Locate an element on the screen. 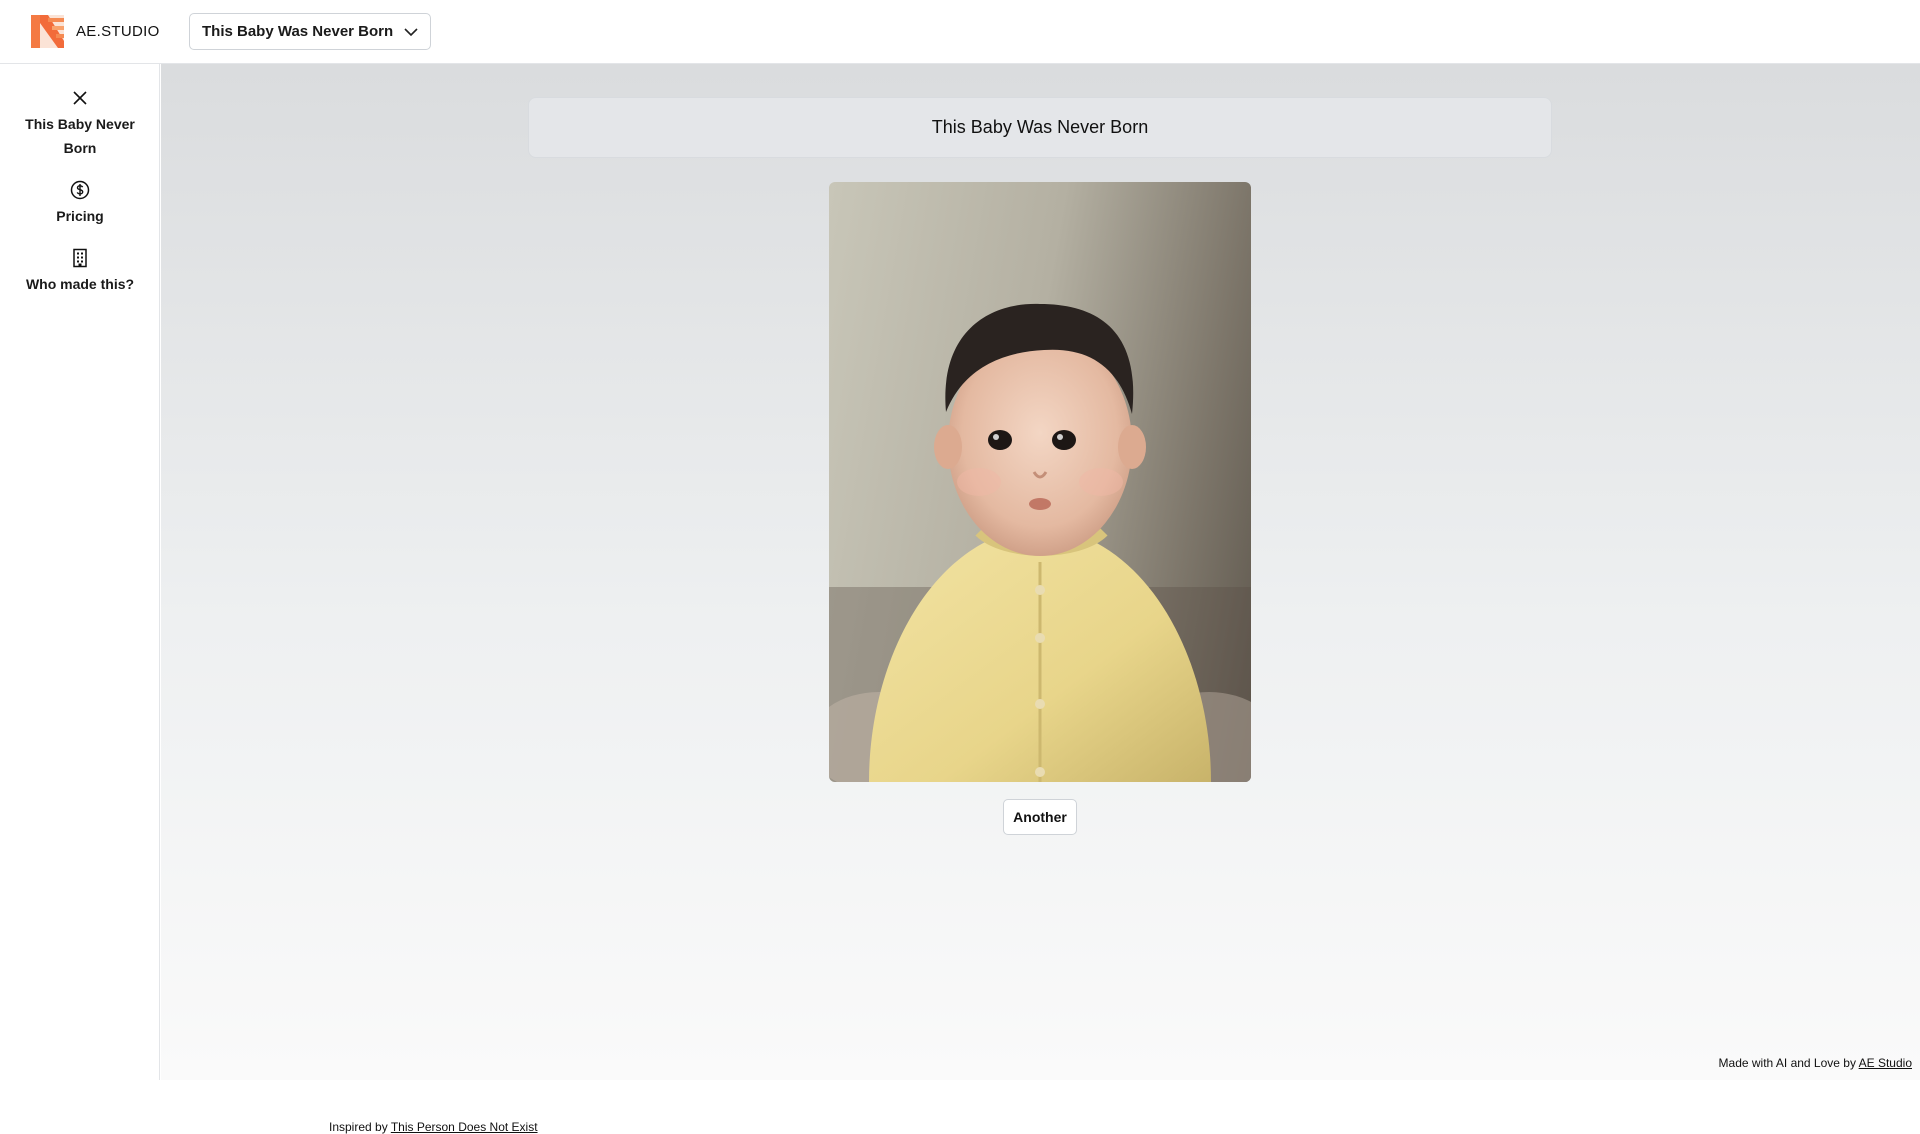 The image size is (1920, 1134). page-title: This Baby Was Never Born is located at coordinates (1040, 127).